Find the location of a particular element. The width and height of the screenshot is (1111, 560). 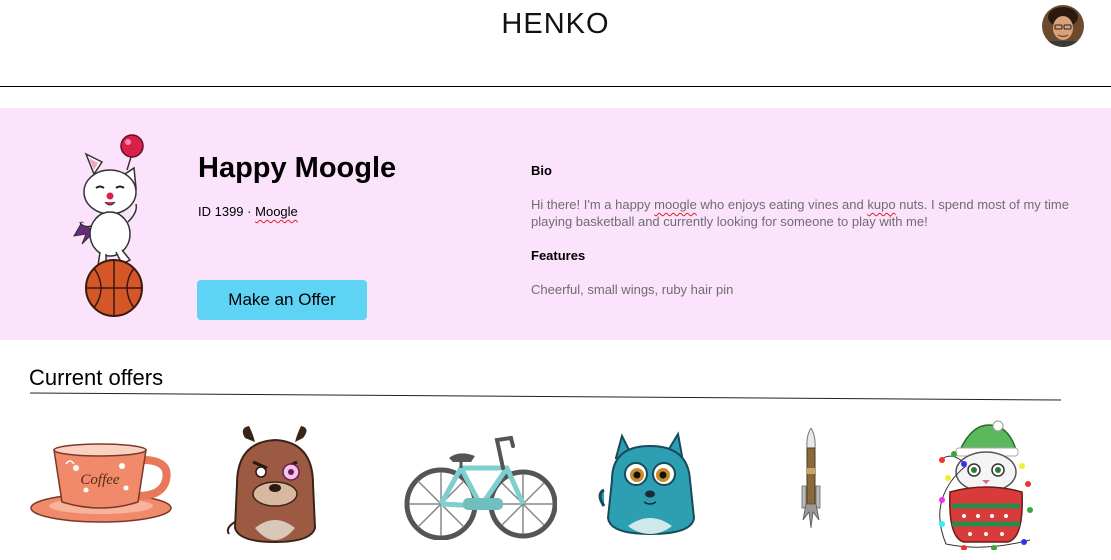

bicycle-icon is located at coordinates (481, 488).